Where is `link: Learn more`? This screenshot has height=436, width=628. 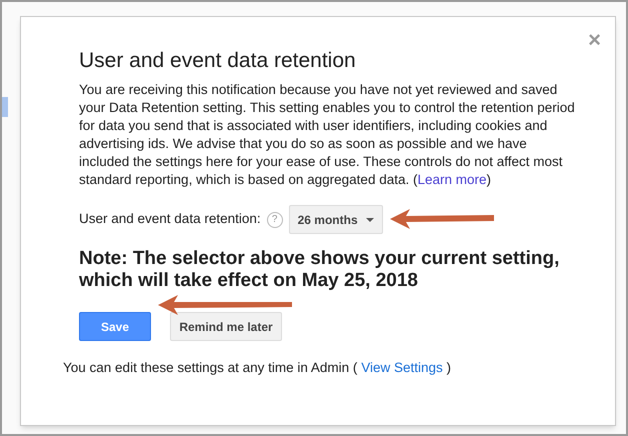 link: Learn more is located at coordinates (452, 179).